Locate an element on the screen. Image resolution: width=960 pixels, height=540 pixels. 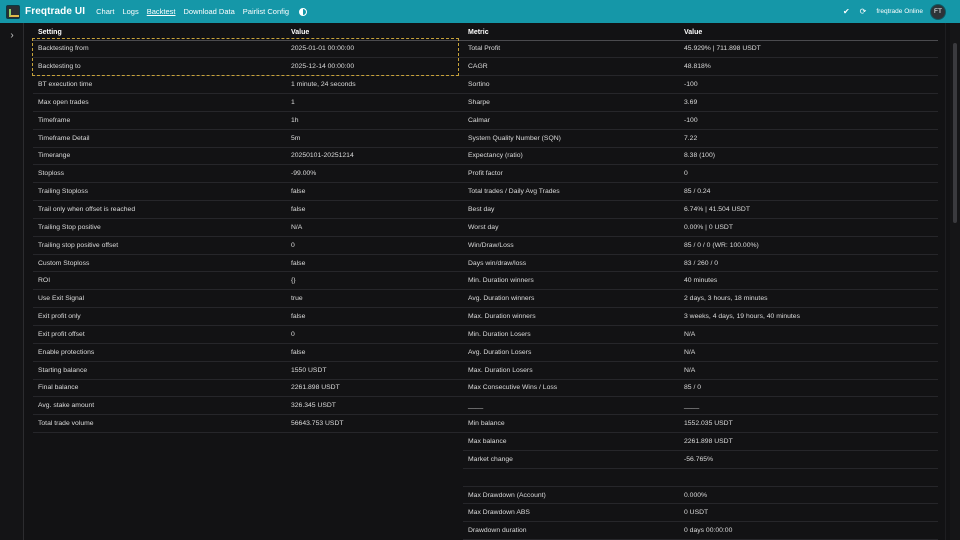
settings-value-cell: 2025-01-01 00:00:00 is located at coordinates (374, 49).